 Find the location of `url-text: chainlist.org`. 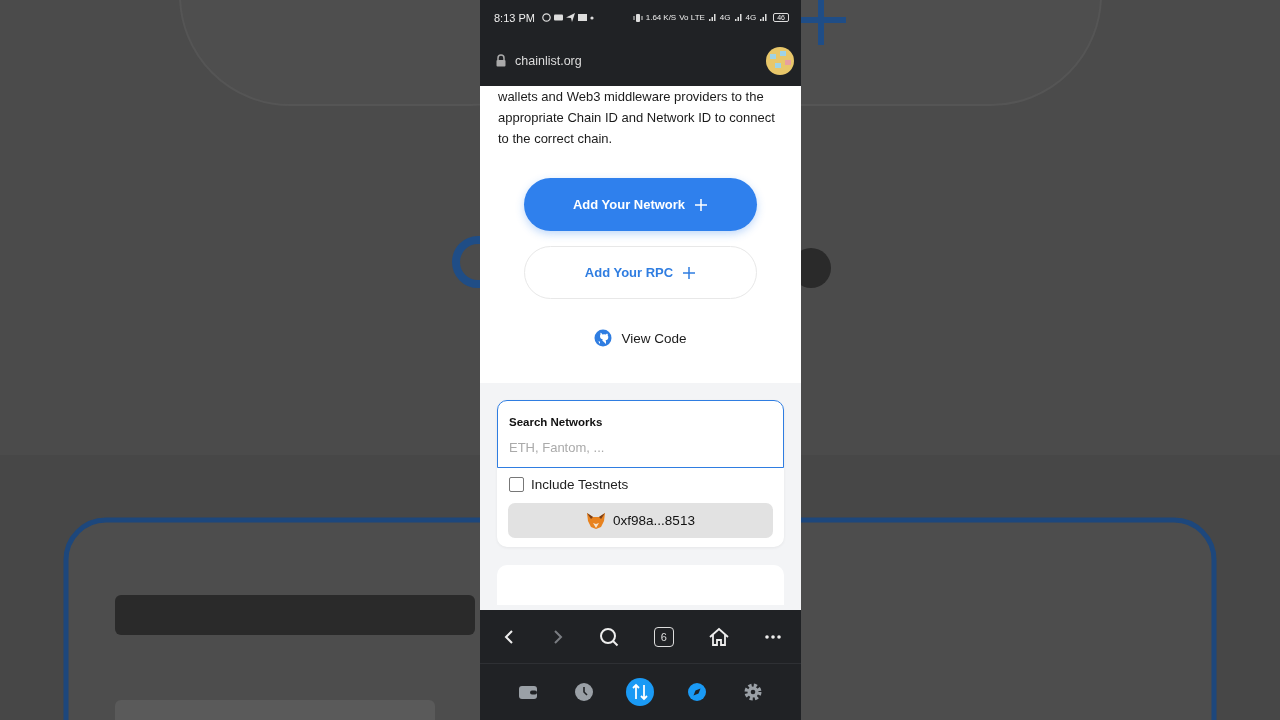

url-text: chainlist.org is located at coordinates (548, 60).